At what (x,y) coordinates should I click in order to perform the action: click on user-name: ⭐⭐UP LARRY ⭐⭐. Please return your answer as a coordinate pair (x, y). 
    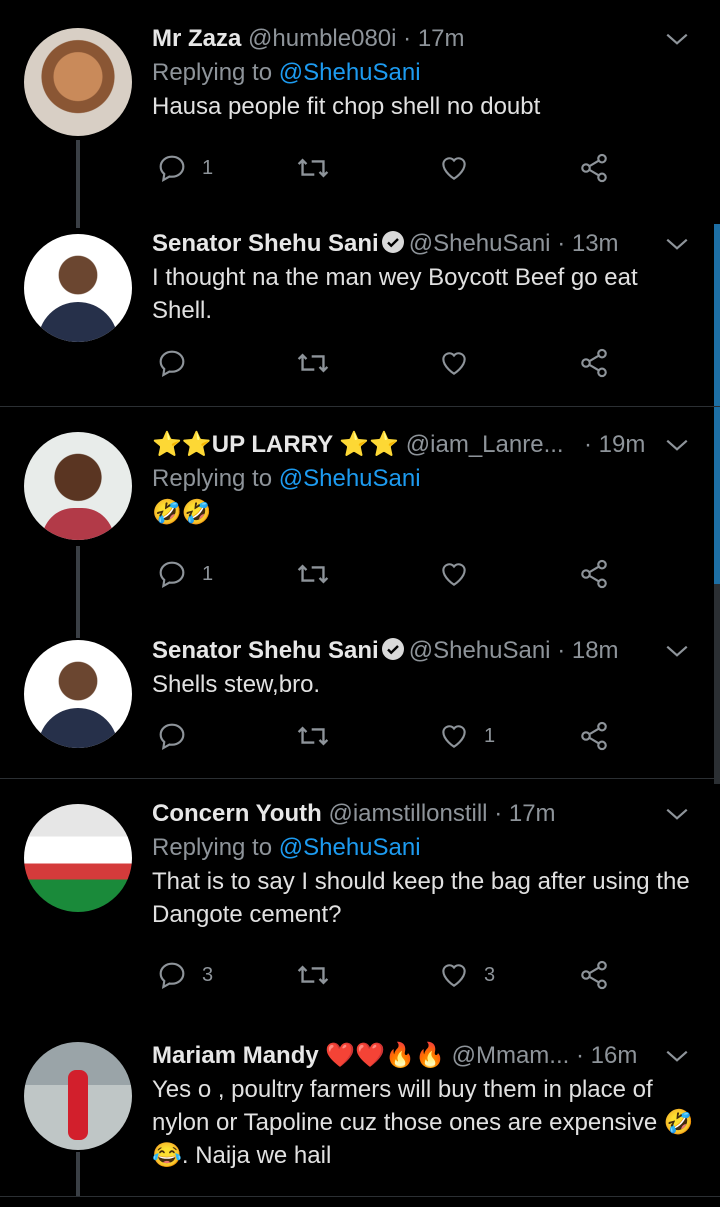
    Looking at the image, I should click on (275, 444).